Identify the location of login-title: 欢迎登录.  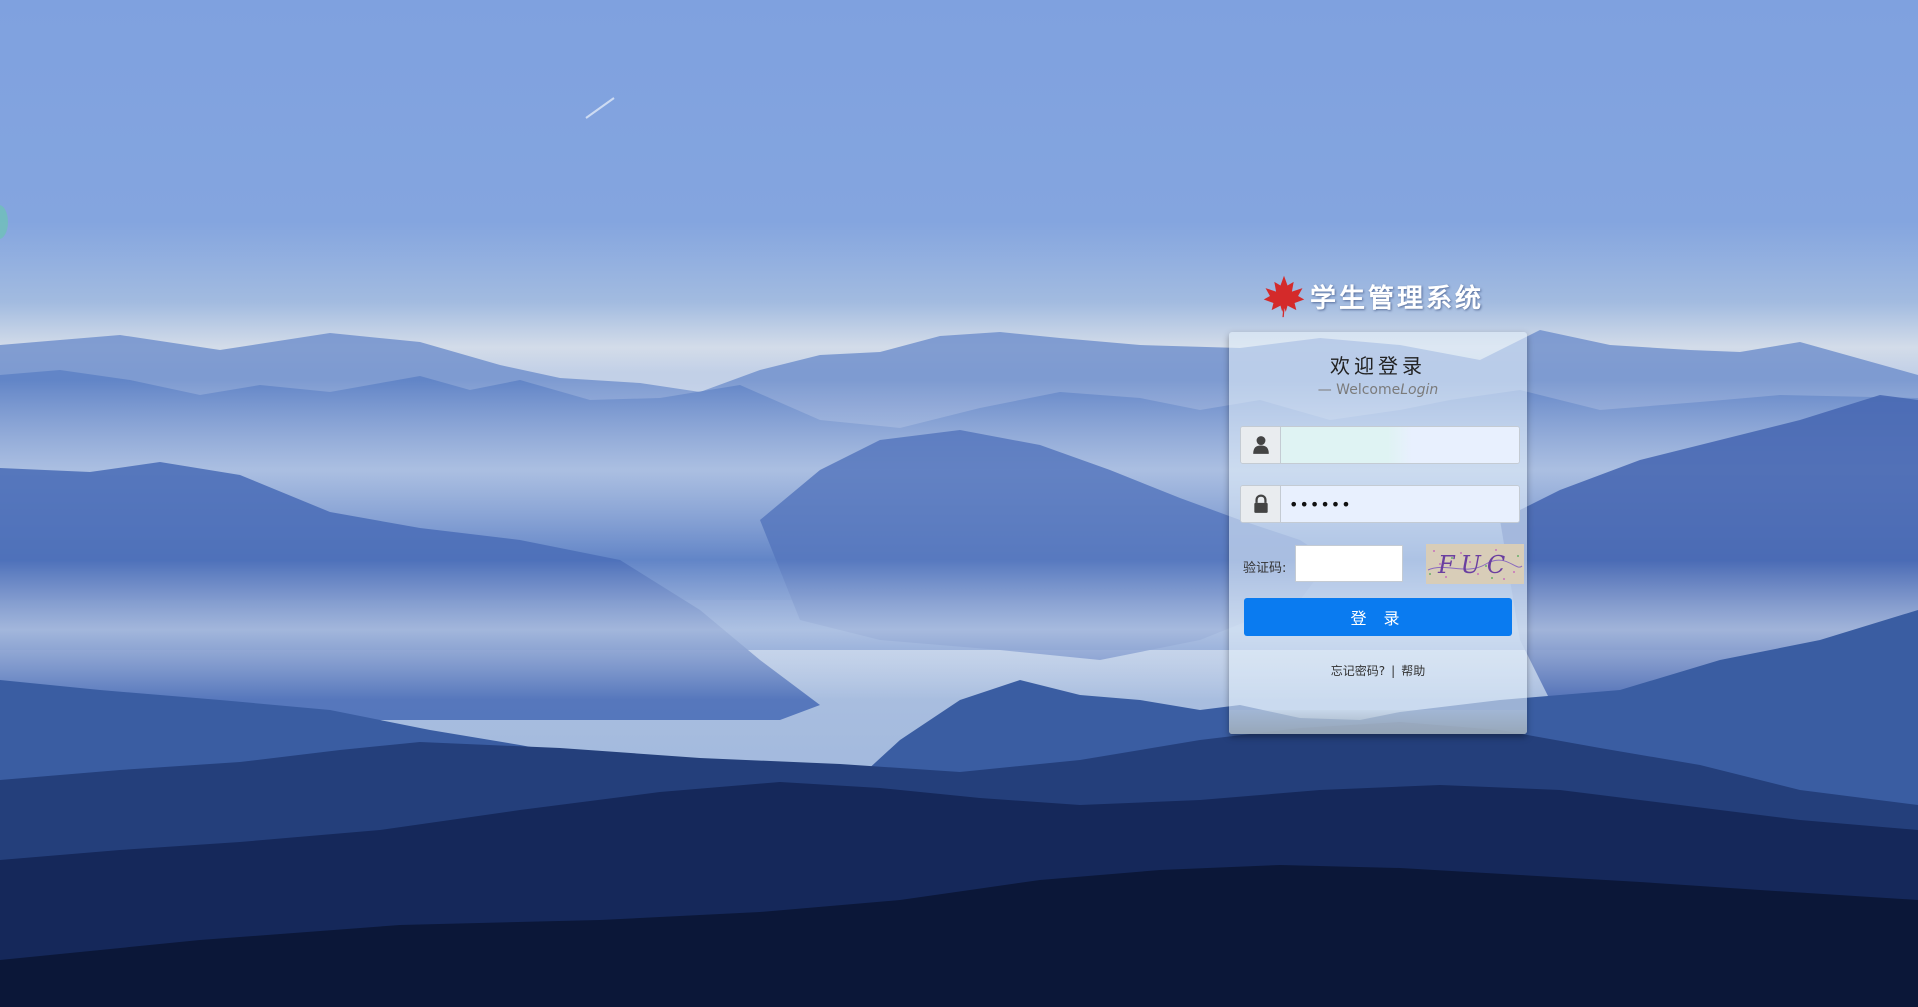
(1378, 366).